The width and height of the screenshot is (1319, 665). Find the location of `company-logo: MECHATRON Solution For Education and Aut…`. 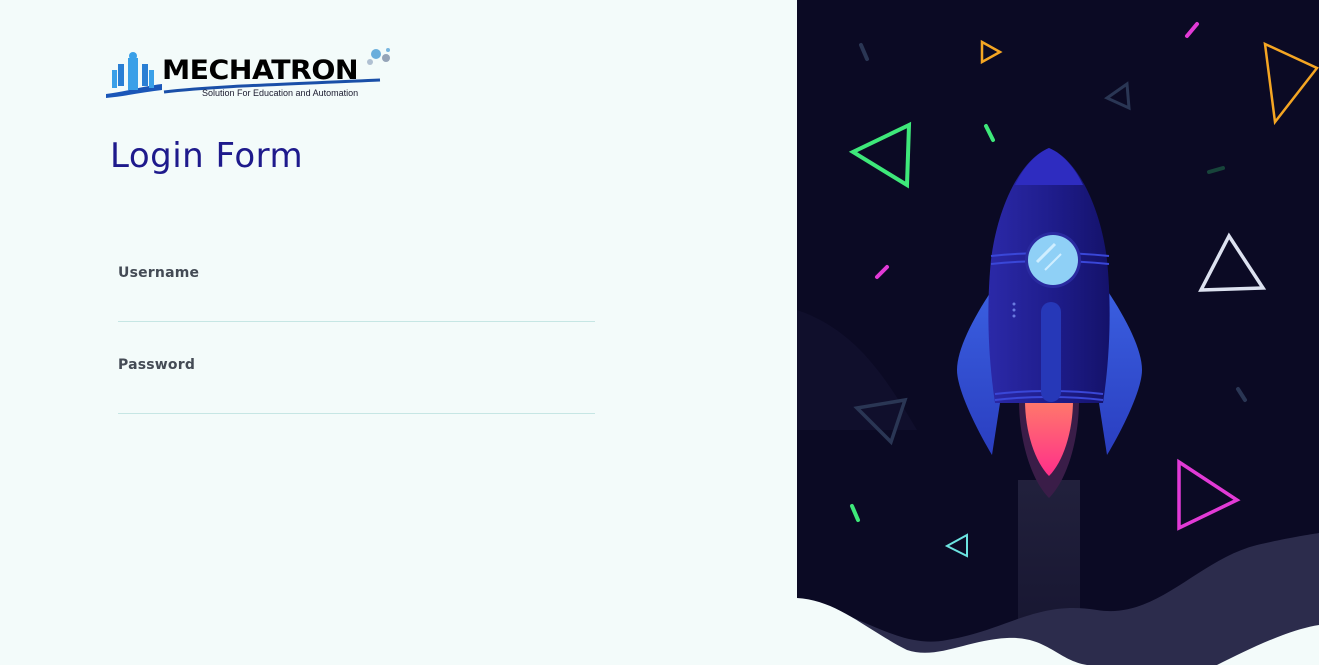

company-logo: MECHATRON Solution For Education and Aut… is located at coordinates (252, 74).